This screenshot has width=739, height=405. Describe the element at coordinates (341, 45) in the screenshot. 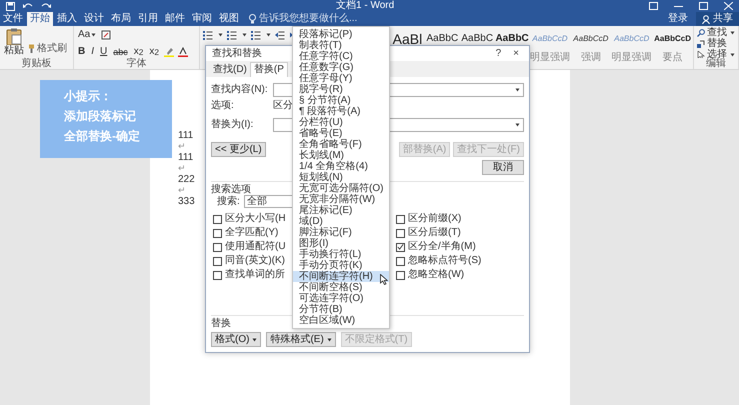

I see `menu-item: 制表符(T)` at that location.